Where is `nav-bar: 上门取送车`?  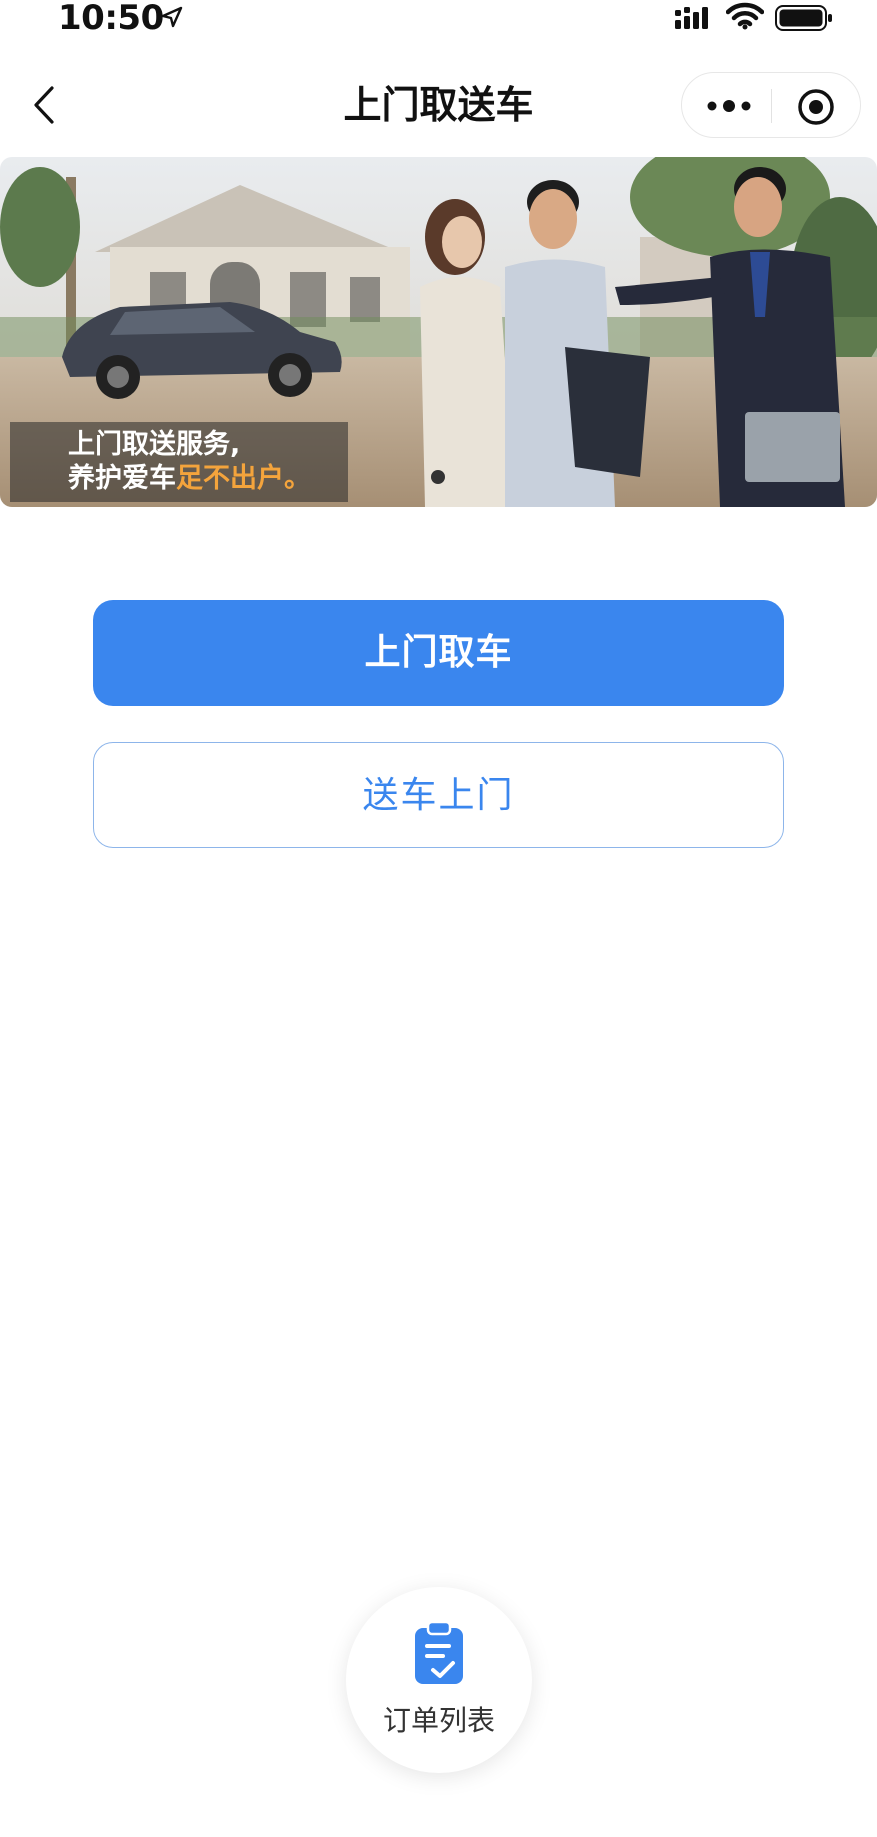 nav-bar: 上门取送车 is located at coordinates (438, 105).